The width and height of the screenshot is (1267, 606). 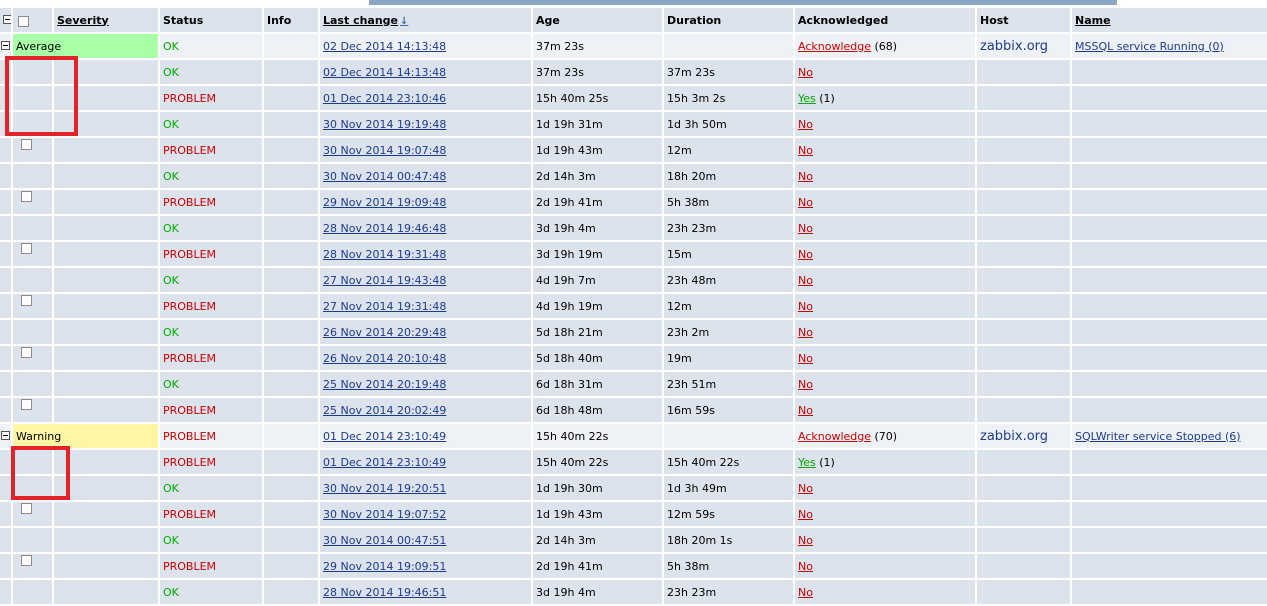 What do you see at coordinates (384, 124) in the screenshot?
I see `event-time-link: 30 Nov 2014 19:19:48` at bounding box center [384, 124].